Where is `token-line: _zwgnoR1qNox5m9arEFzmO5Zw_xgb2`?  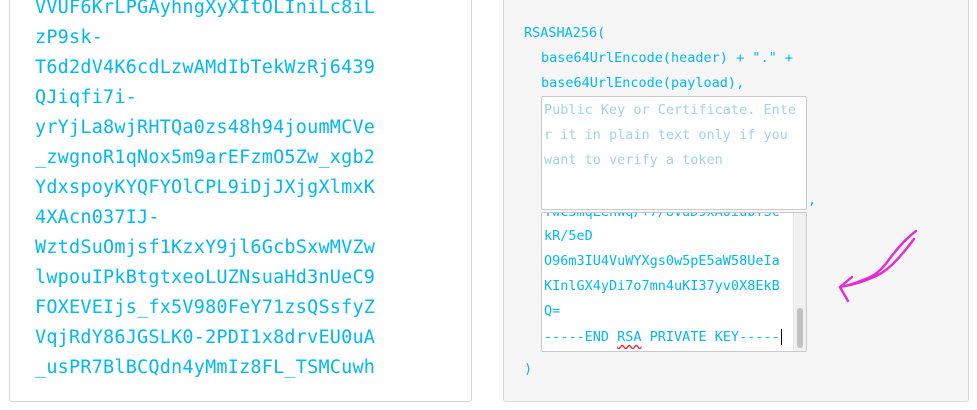 token-line: _zwgnoR1qNox5m9arEFzmO5Zw_xgb2 is located at coordinates (205, 157).